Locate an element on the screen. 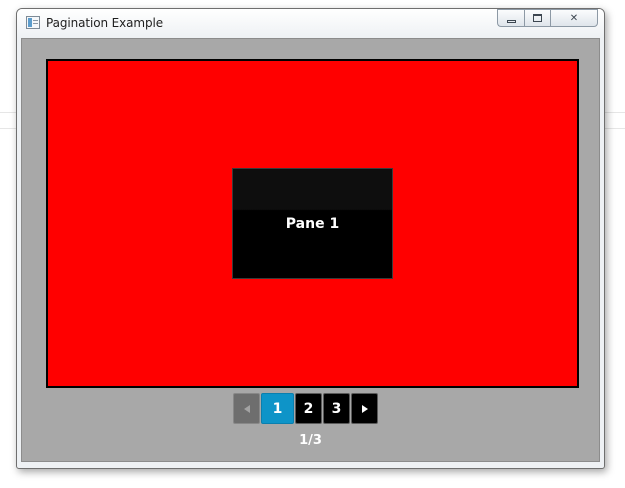  page-button-3: 3 is located at coordinates (336, 408).